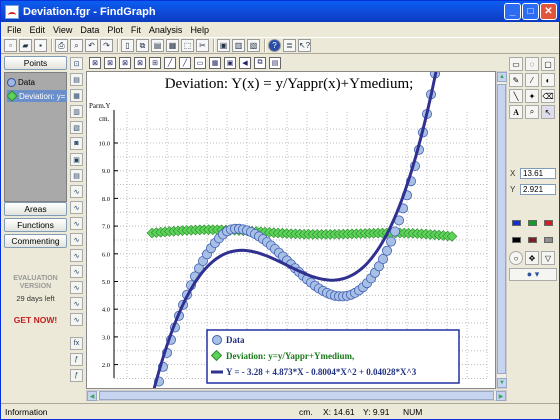 The width and height of the screenshot is (560, 420). What do you see at coordinates (501, 396) in the screenshot?
I see `scroll-right-icon: ▶` at bounding box center [501, 396].